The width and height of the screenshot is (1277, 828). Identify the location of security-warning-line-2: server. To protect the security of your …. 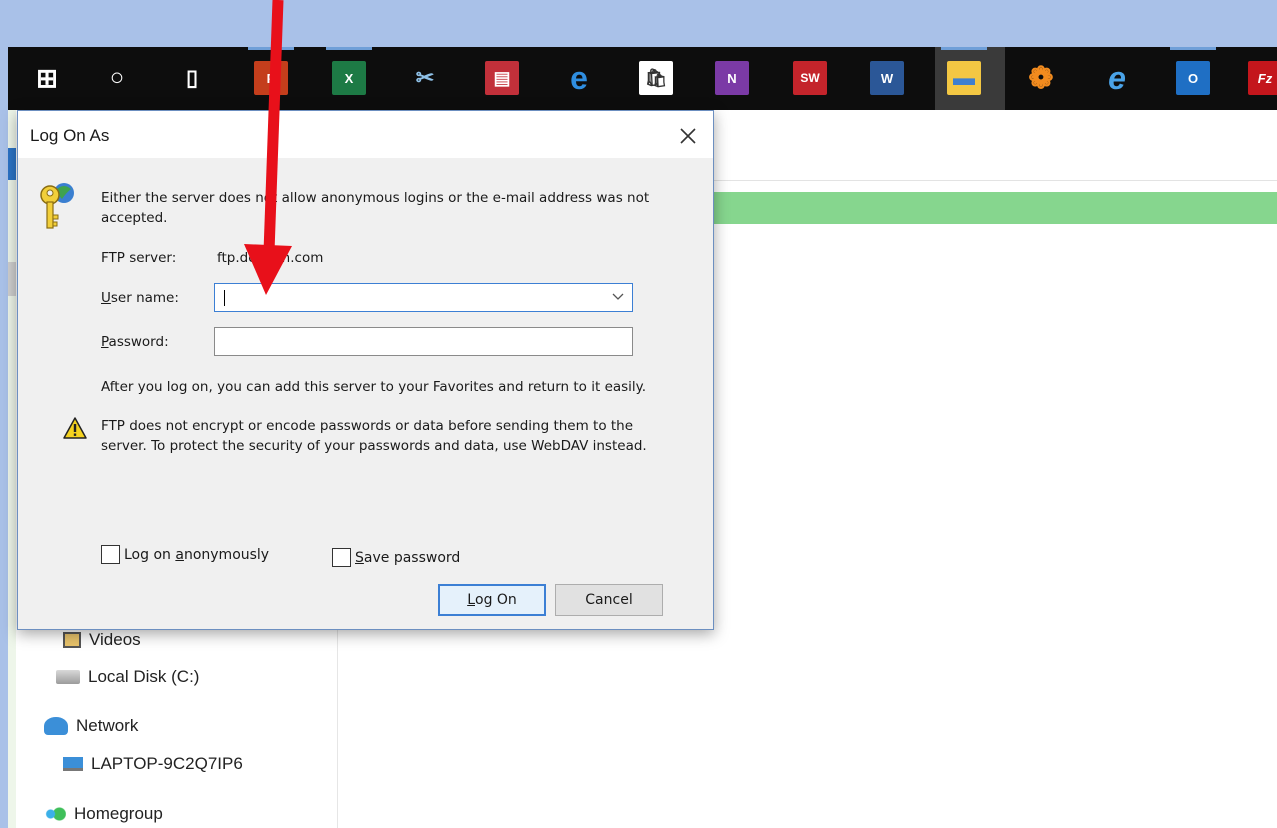
(374, 446).